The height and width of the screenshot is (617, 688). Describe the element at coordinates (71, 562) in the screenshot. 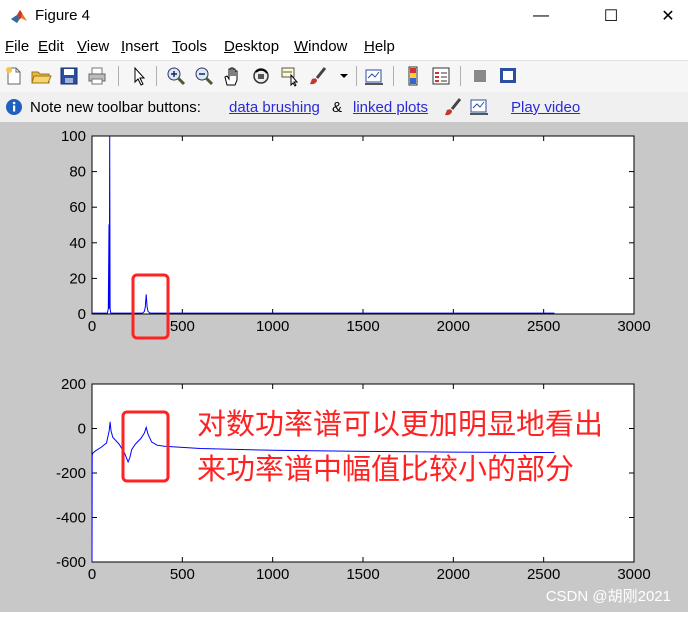

I see `y-tick-label: -600` at that location.